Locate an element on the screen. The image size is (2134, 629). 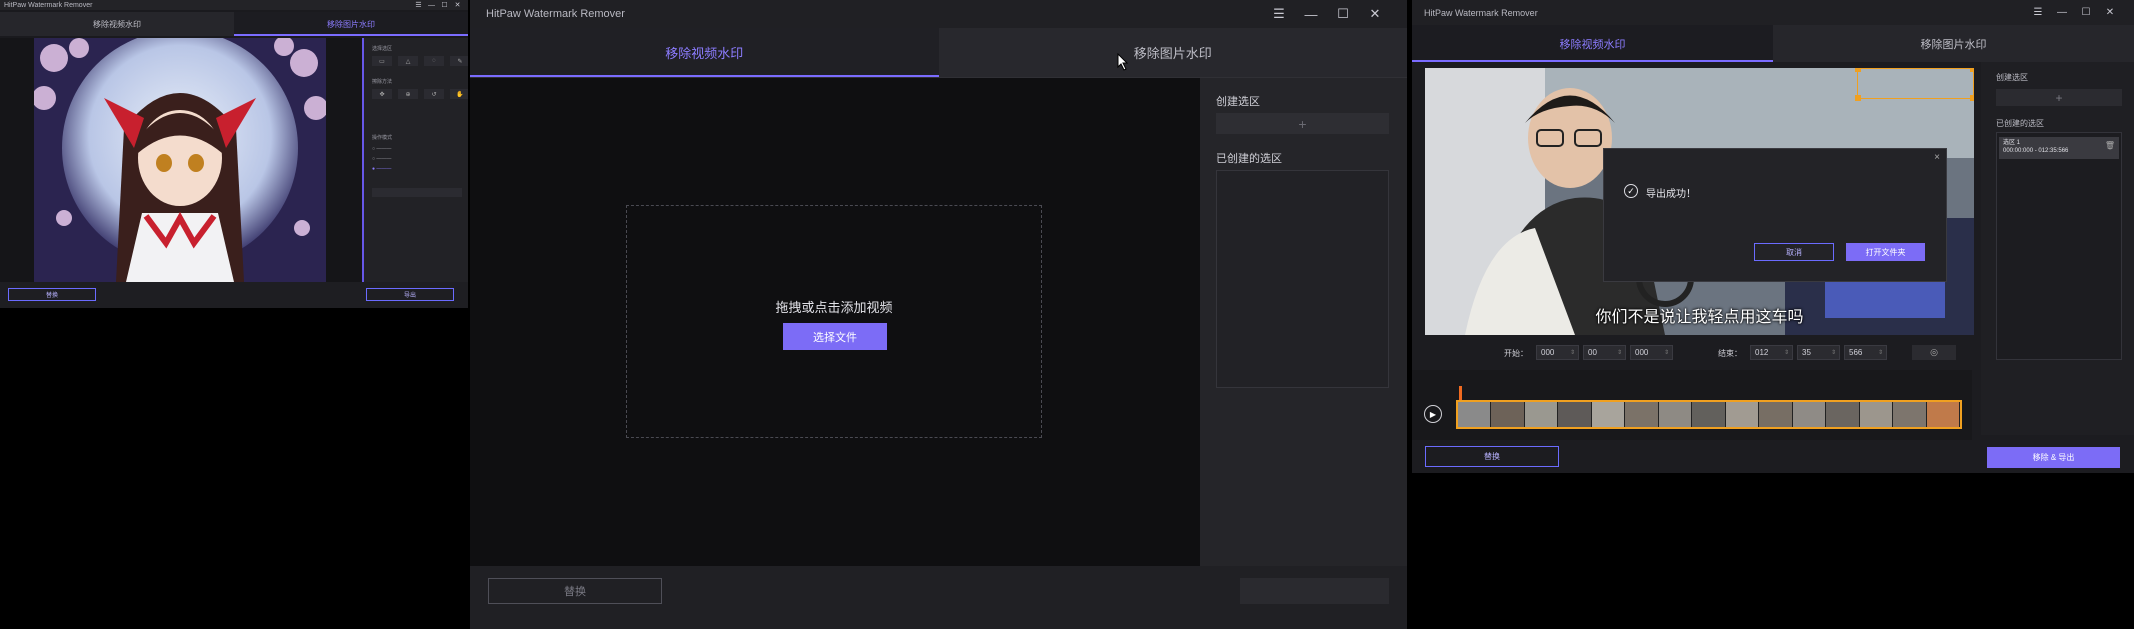
undo-icon: ↺ is located at coordinates (434, 94).